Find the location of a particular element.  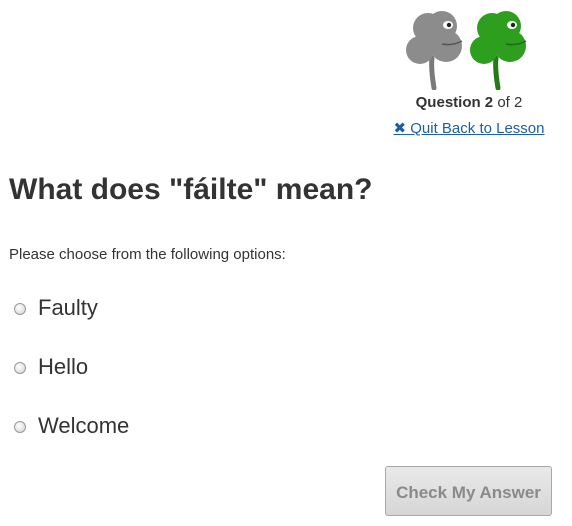

answer-option: Welcome is located at coordinates (71, 426).